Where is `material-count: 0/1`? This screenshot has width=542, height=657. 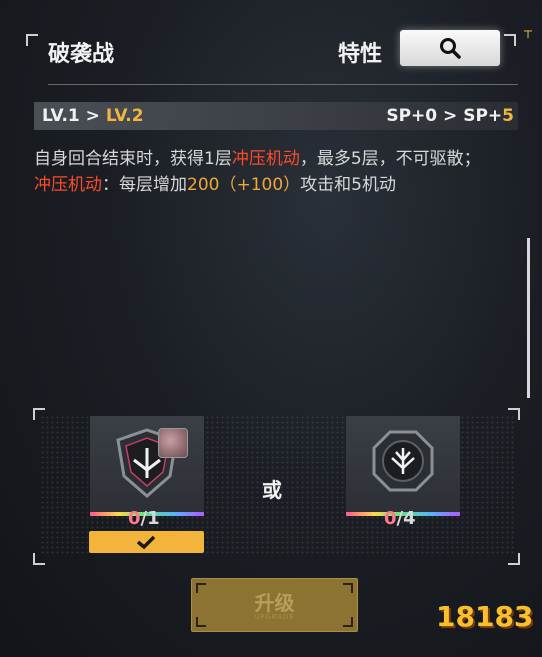
material-count: 0/1 is located at coordinates (144, 518).